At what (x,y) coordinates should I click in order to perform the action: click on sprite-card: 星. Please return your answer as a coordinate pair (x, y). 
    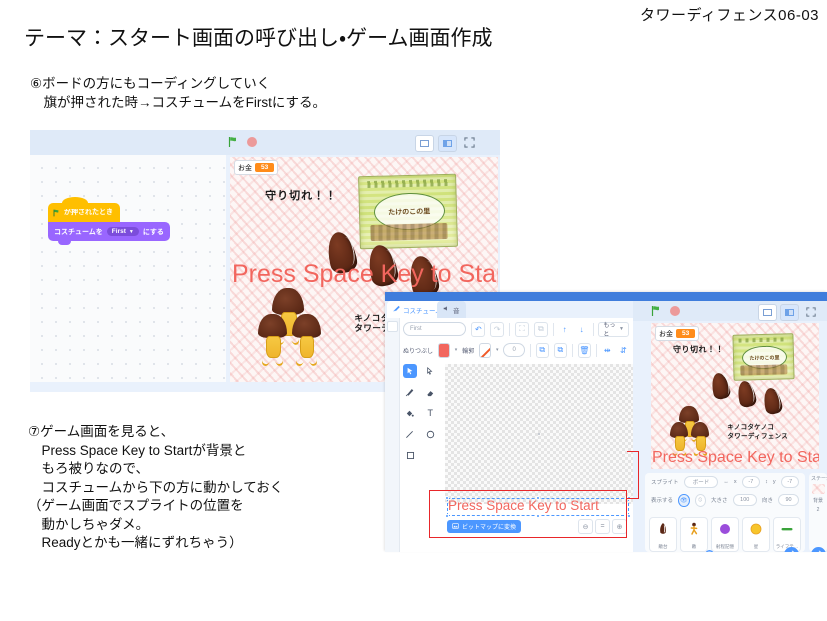
    Looking at the image, I should click on (756, 534).